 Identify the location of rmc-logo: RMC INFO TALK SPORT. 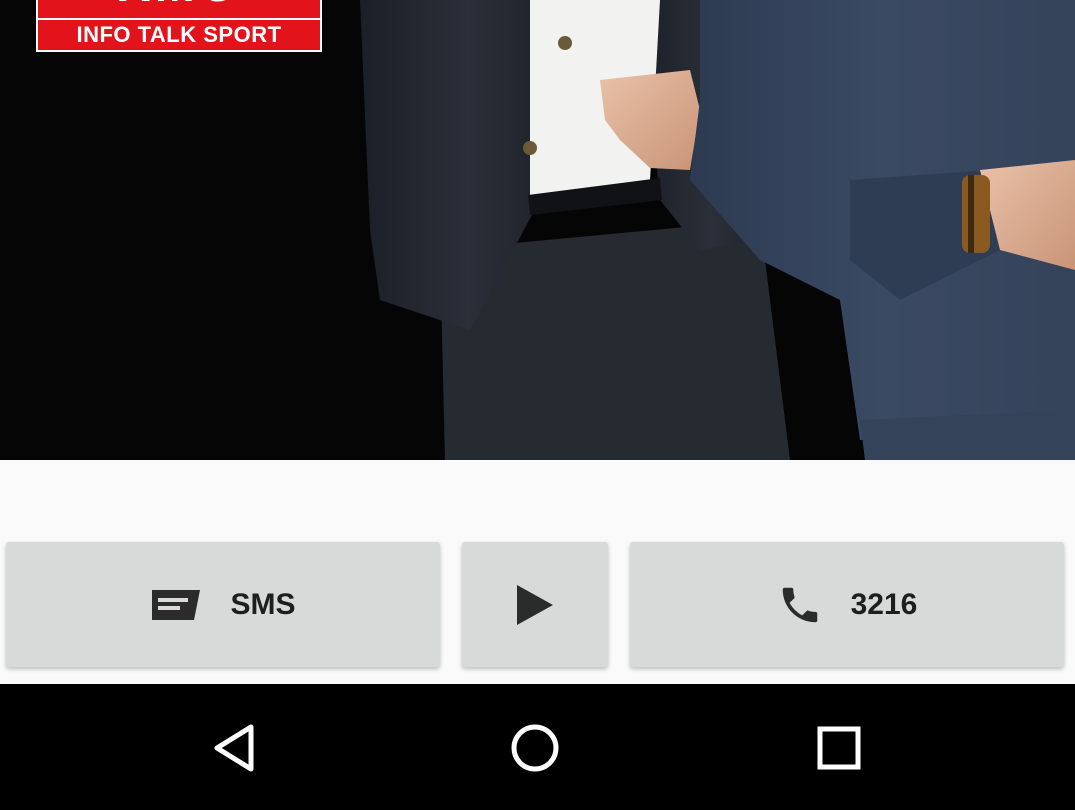
(179, 26).